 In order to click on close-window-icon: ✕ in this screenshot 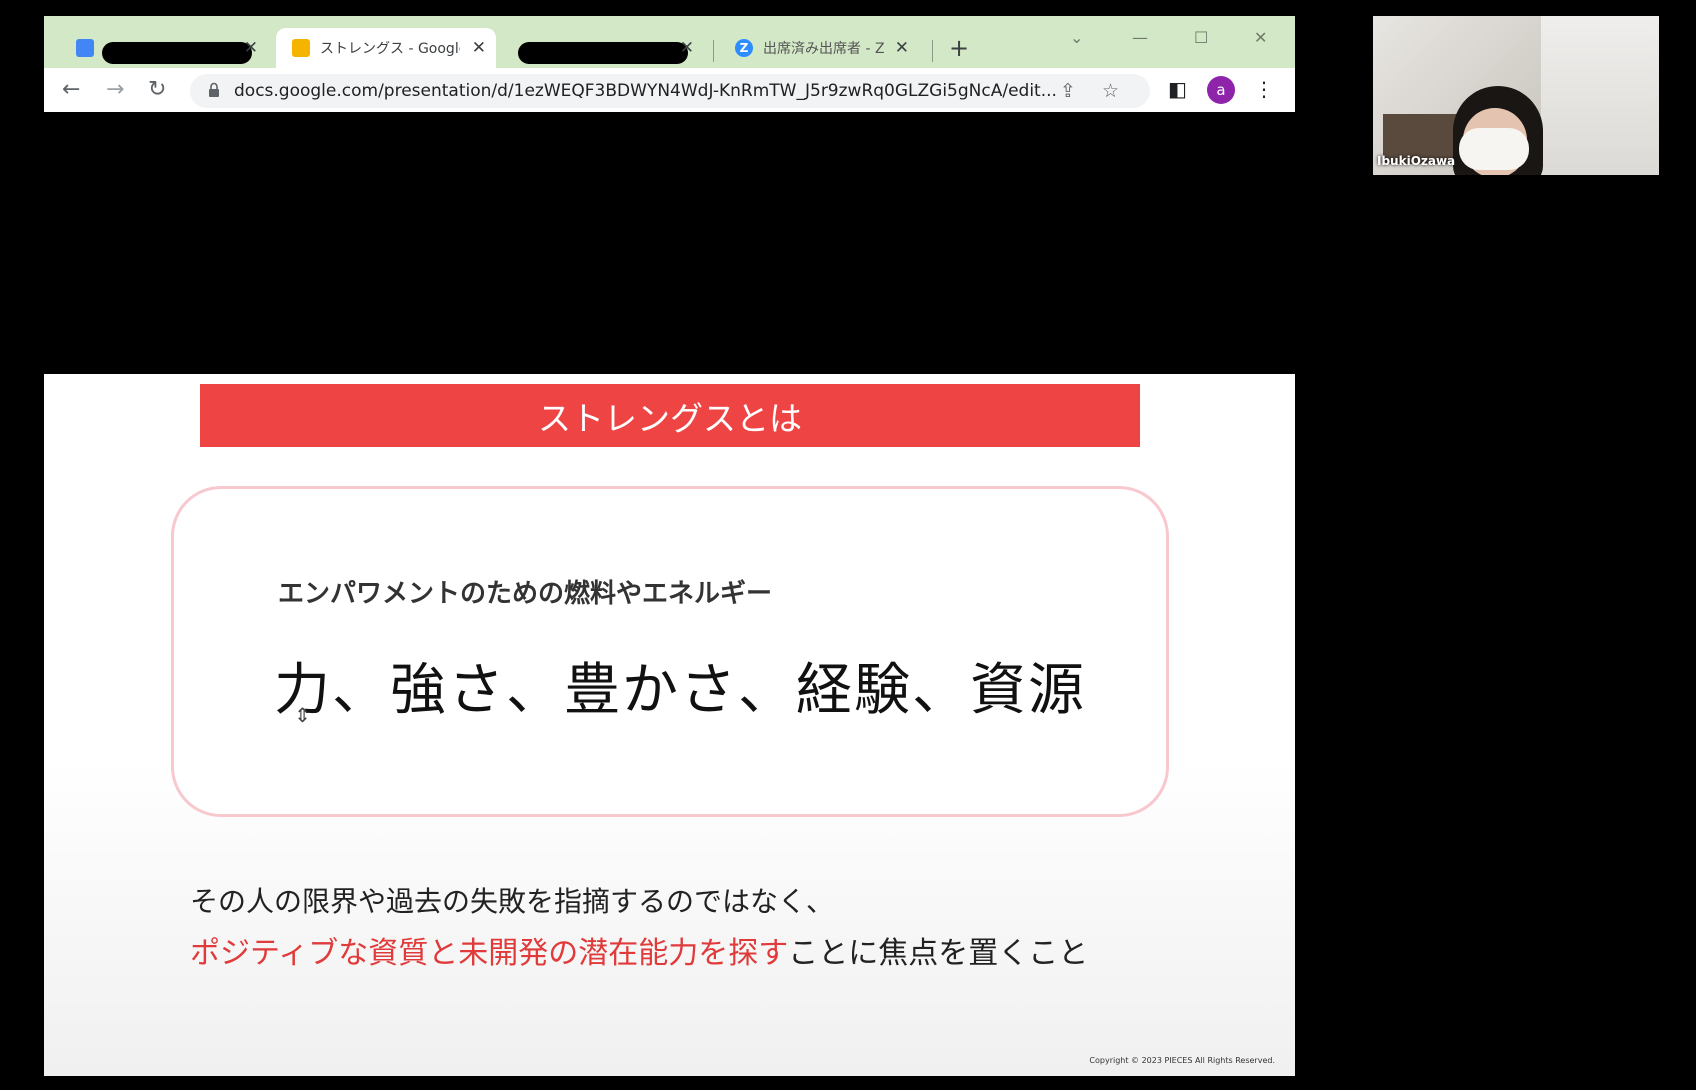, I will do `click(1260, 37)`.